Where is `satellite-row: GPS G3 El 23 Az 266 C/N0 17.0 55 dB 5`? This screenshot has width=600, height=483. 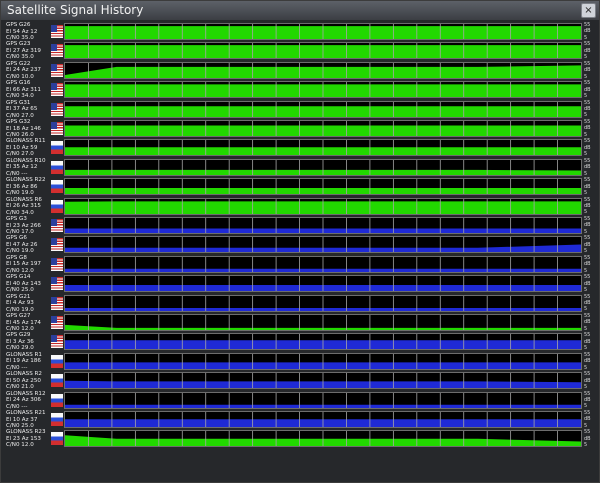 satellite-row: GPS G3 El 23 Az 266 C/N0 17.0 55 dB 5 is located at coordinates (301, 225).